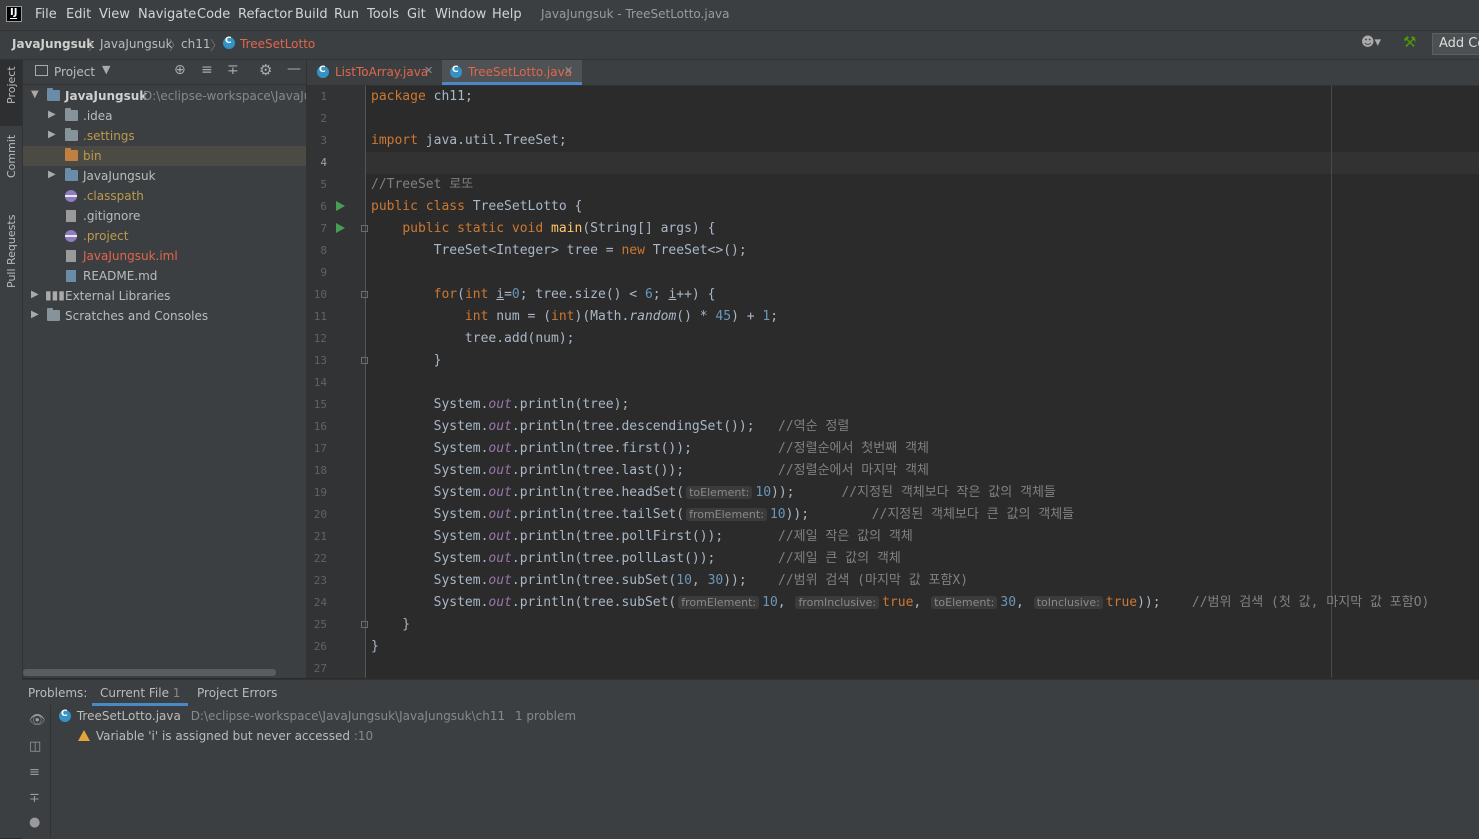 The image size is (1479, 839). Describe the element at coordinates (195, 44) in the screenshot. I see `breadcrumb-package: ch11` at that location.